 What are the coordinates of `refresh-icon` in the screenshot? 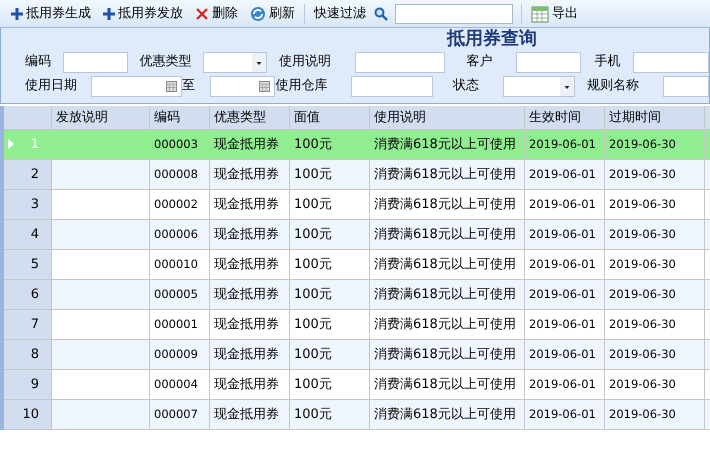 It's located at (258, 14).